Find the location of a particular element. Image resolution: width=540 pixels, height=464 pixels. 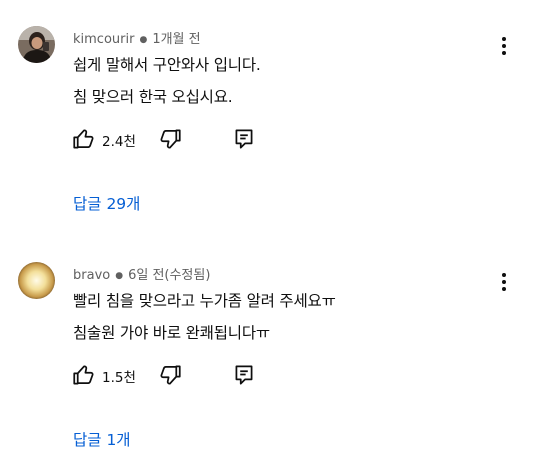

comment-meta: bravo ● 6일 전(수정됨) is located at coordinates (141, 273).